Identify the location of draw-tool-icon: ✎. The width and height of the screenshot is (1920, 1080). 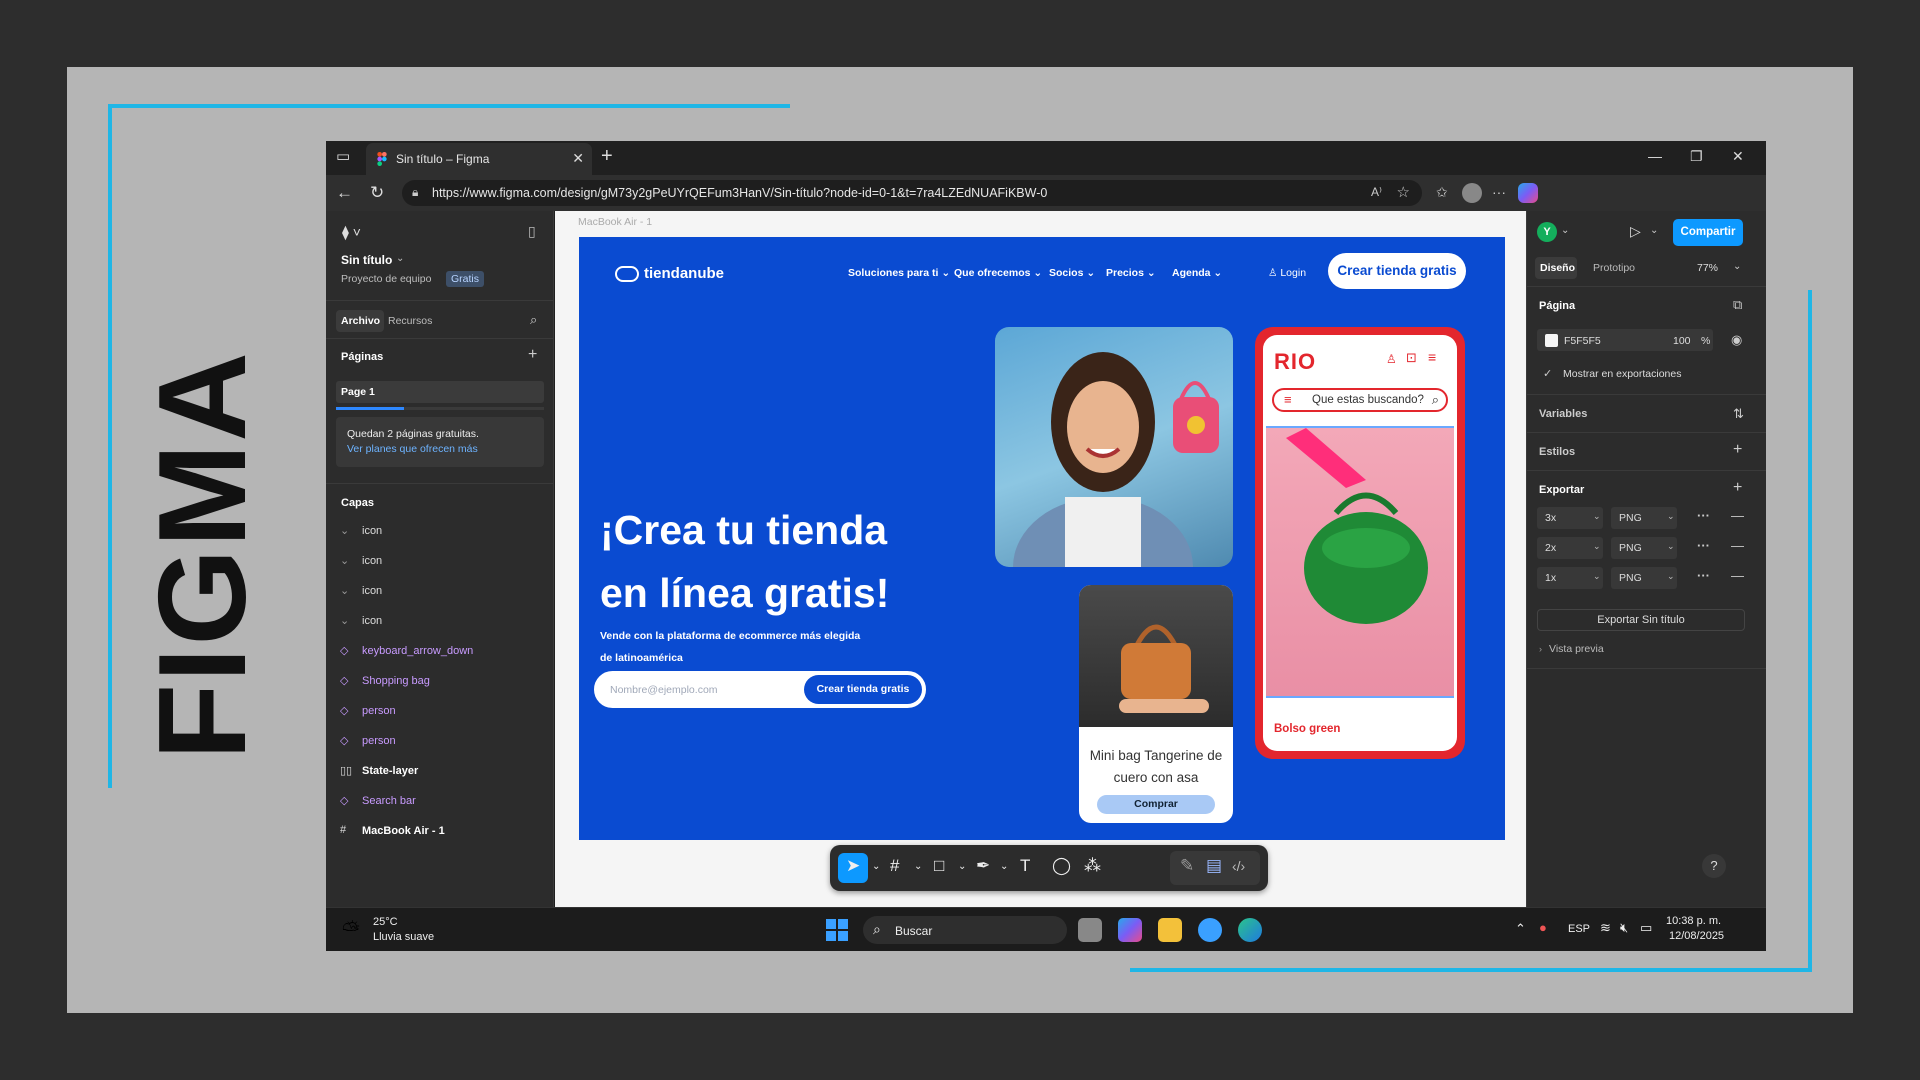
(1187, 866).